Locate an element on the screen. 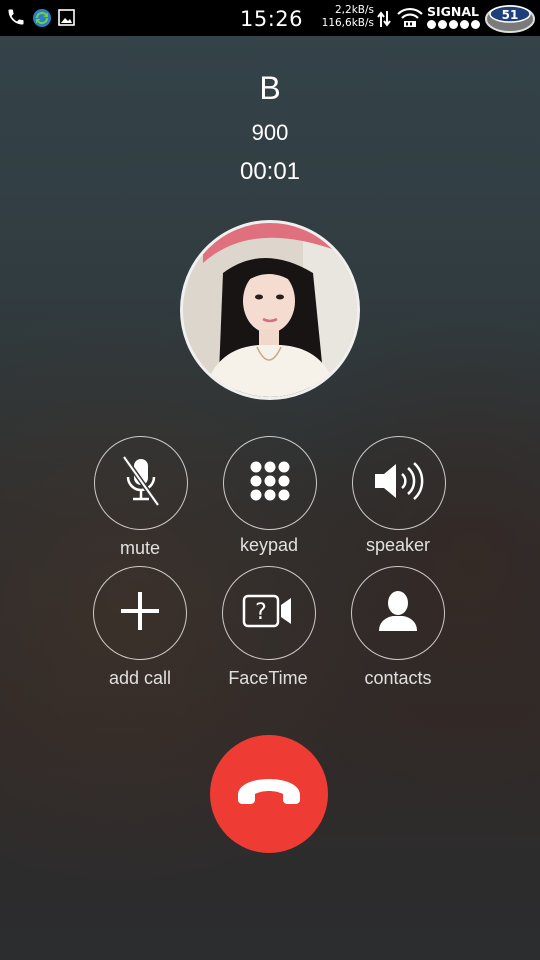 The width and height of the screenshot is (540, 960). keypad-button is located at coordinates (270, 483).